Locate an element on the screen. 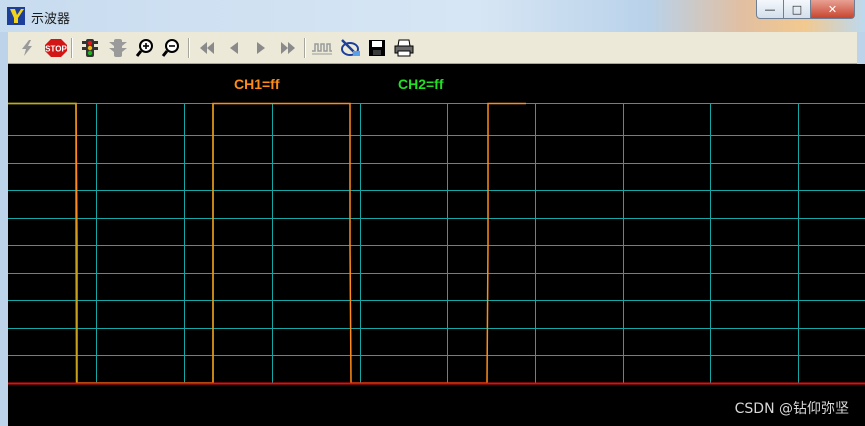  rewind-button is located at coordinates (207, 48).